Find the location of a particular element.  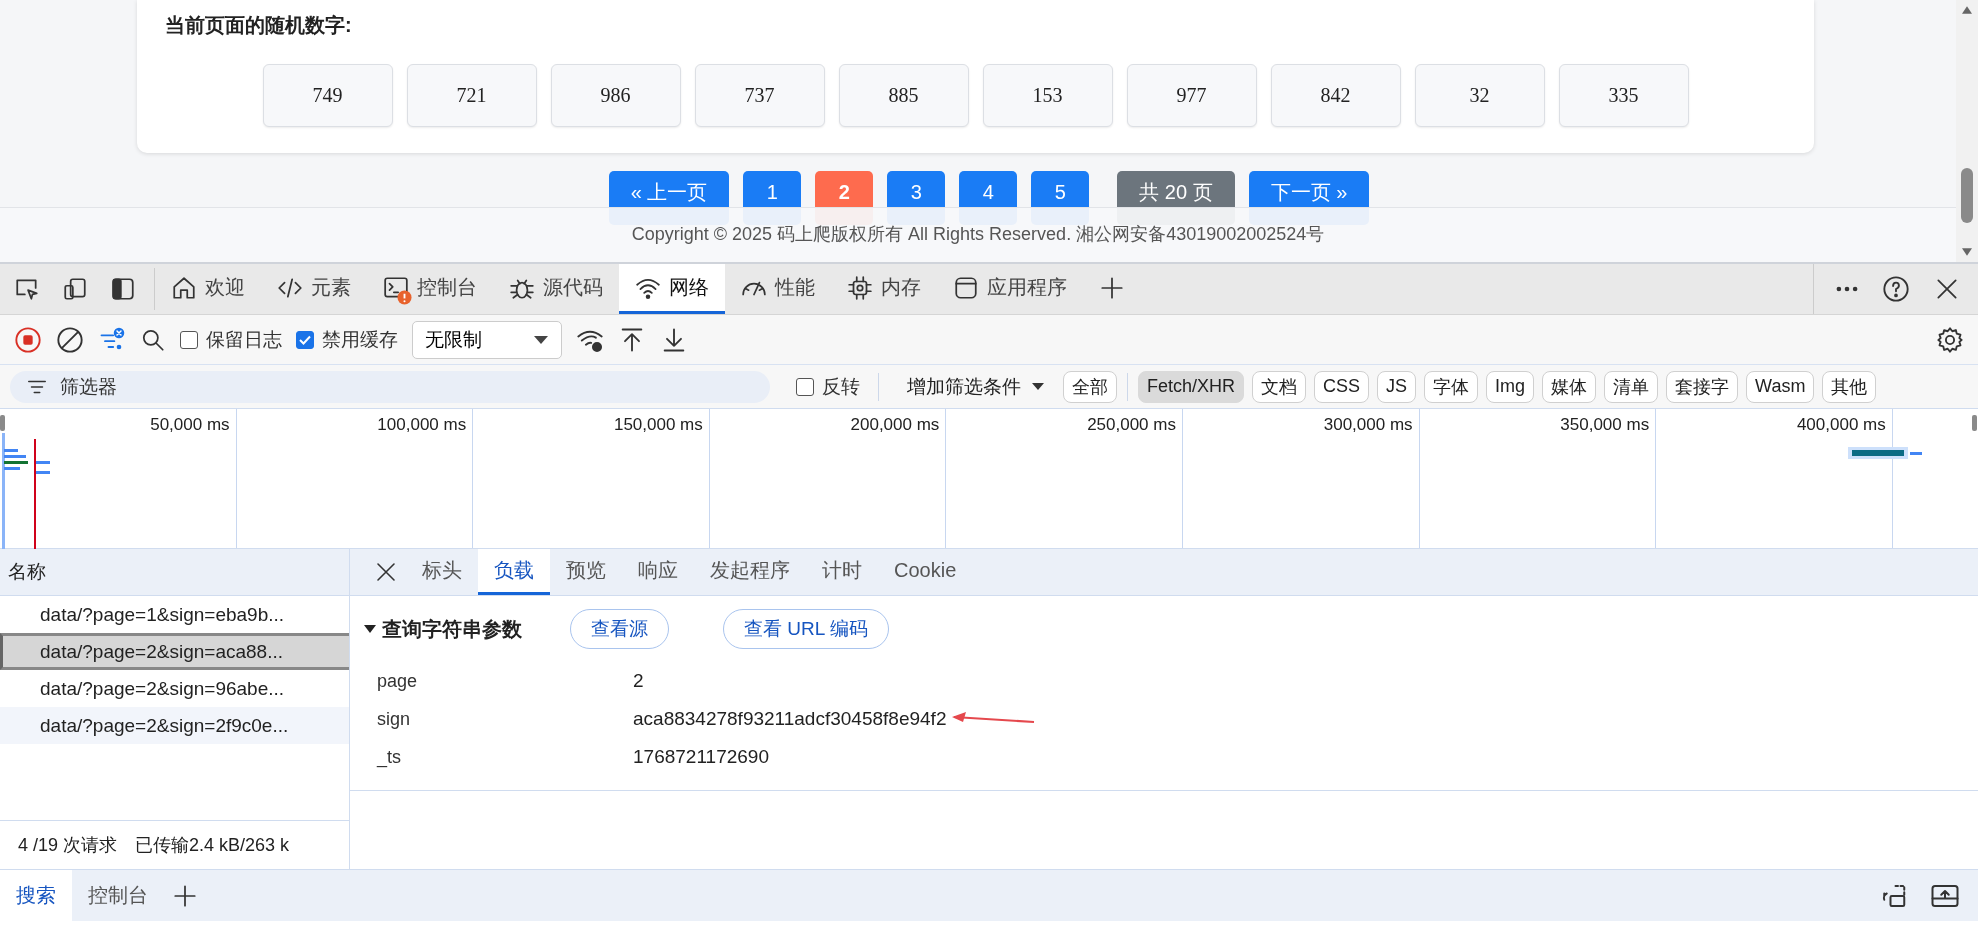

number-card: 737 is located at coordinates (759, 95).